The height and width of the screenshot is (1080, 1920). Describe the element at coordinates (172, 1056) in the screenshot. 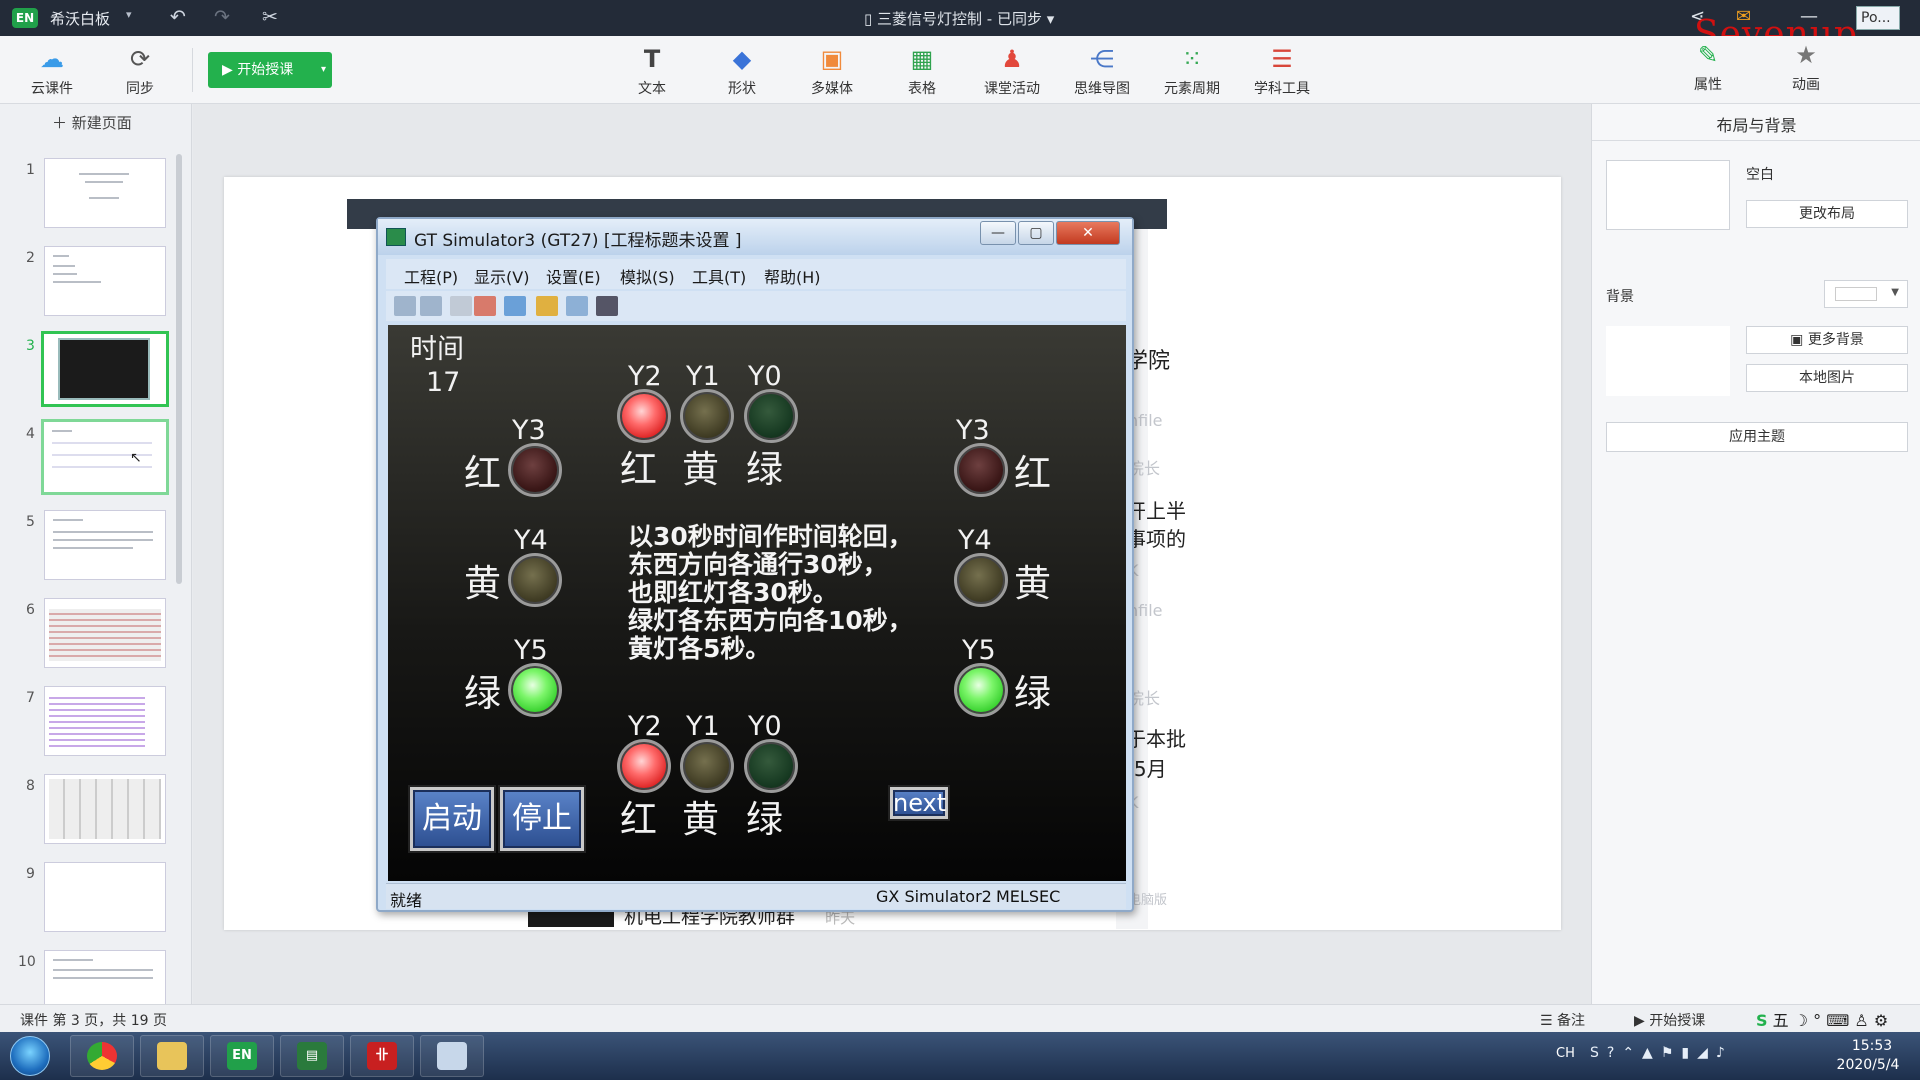

I see `taskbar-explorer` at that location.